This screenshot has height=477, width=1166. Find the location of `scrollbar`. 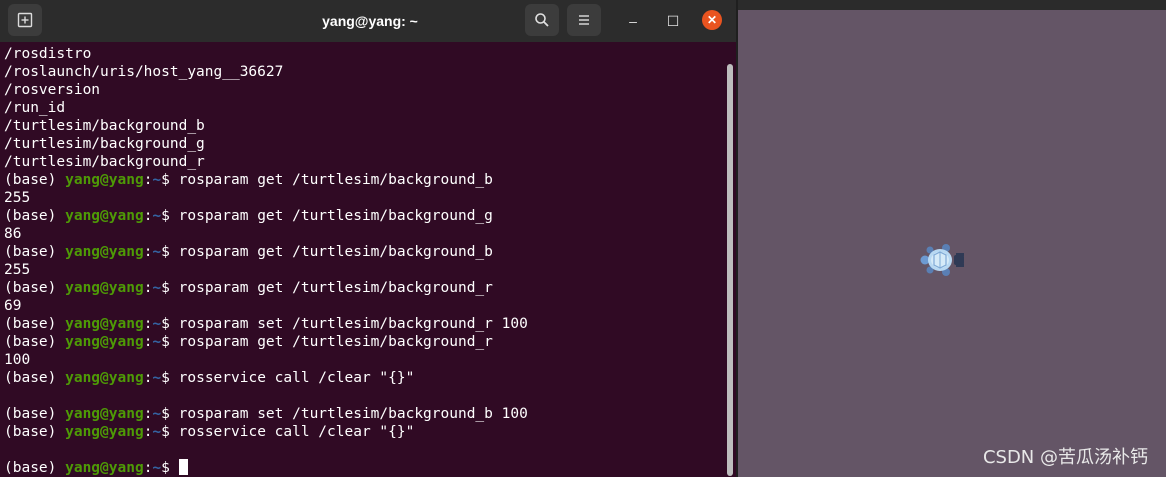

scrollbar is located at coordinates (730, 270).